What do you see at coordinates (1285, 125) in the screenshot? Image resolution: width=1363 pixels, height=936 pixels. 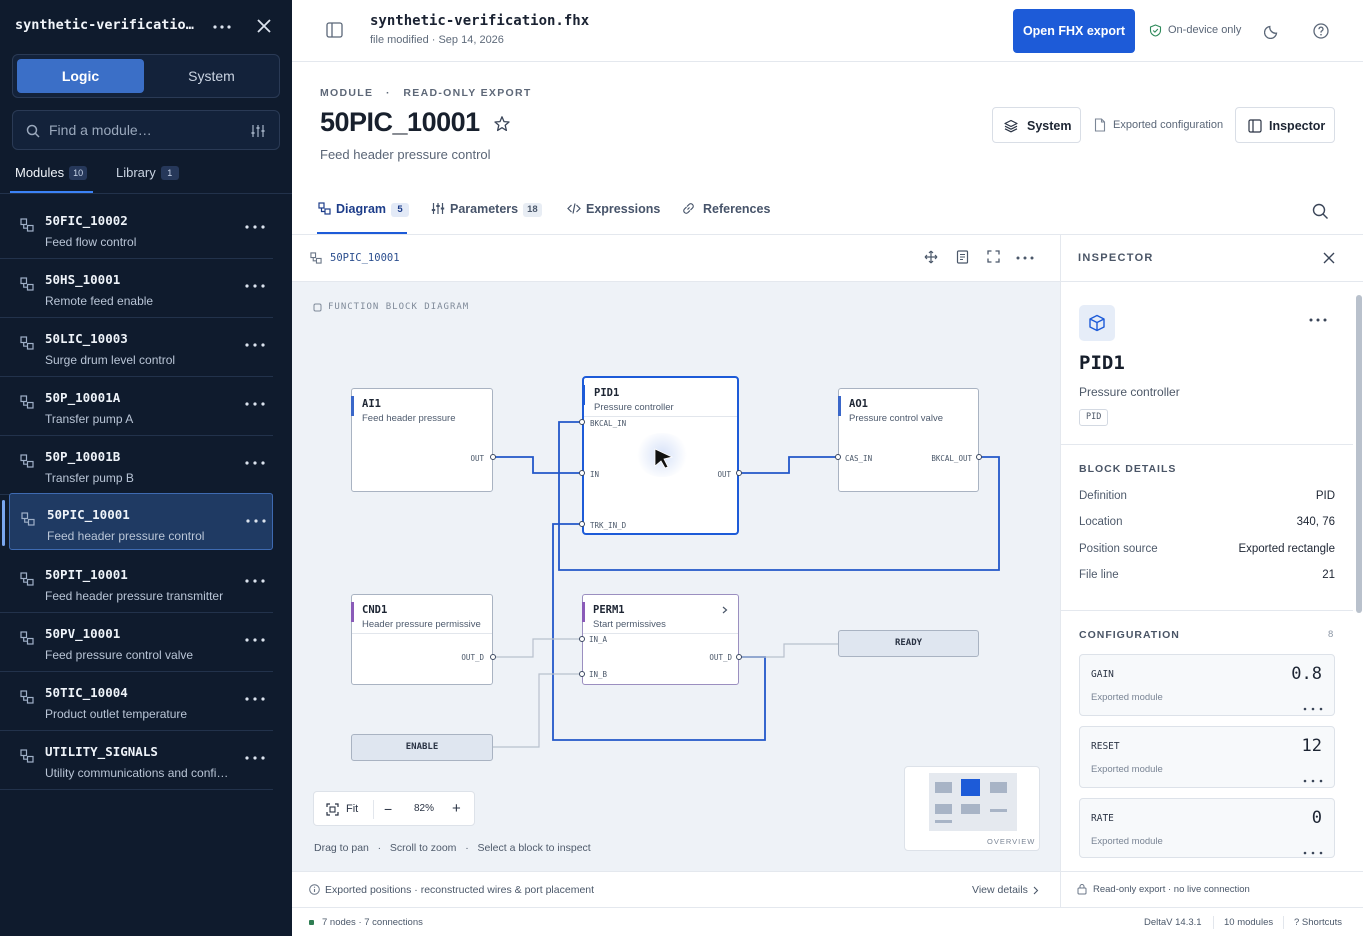 I see `inspector-button: Inspector` at bounding box center [1285, 125].